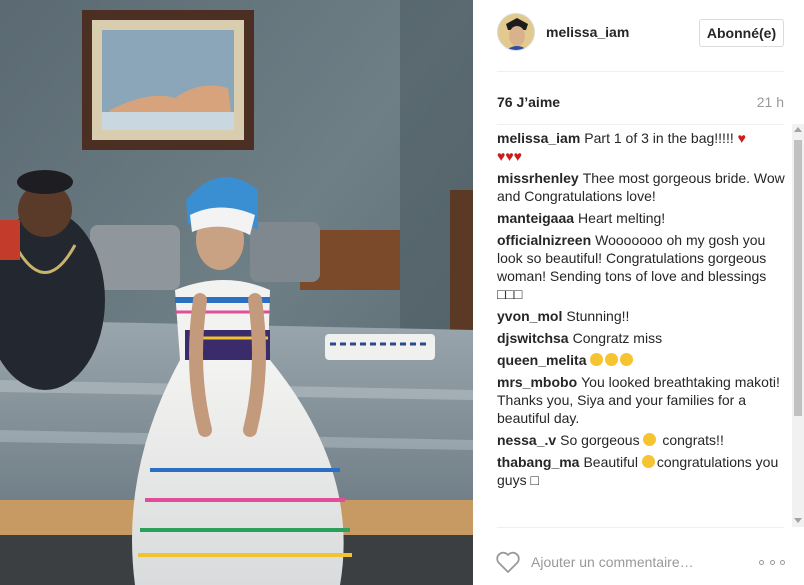 This screenshot has width=804, height=585. What do you see at coordinates (587, 32) in the screenshot?
I see `author-username: melissa_iam` at bounding box center [587, 32].